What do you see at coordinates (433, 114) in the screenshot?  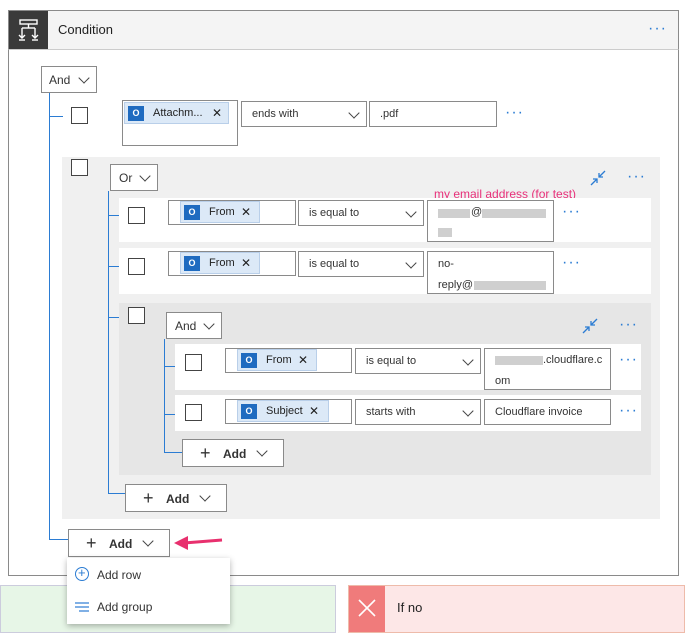 I see `value-input: .pdf` at bounding box center [433, 114].